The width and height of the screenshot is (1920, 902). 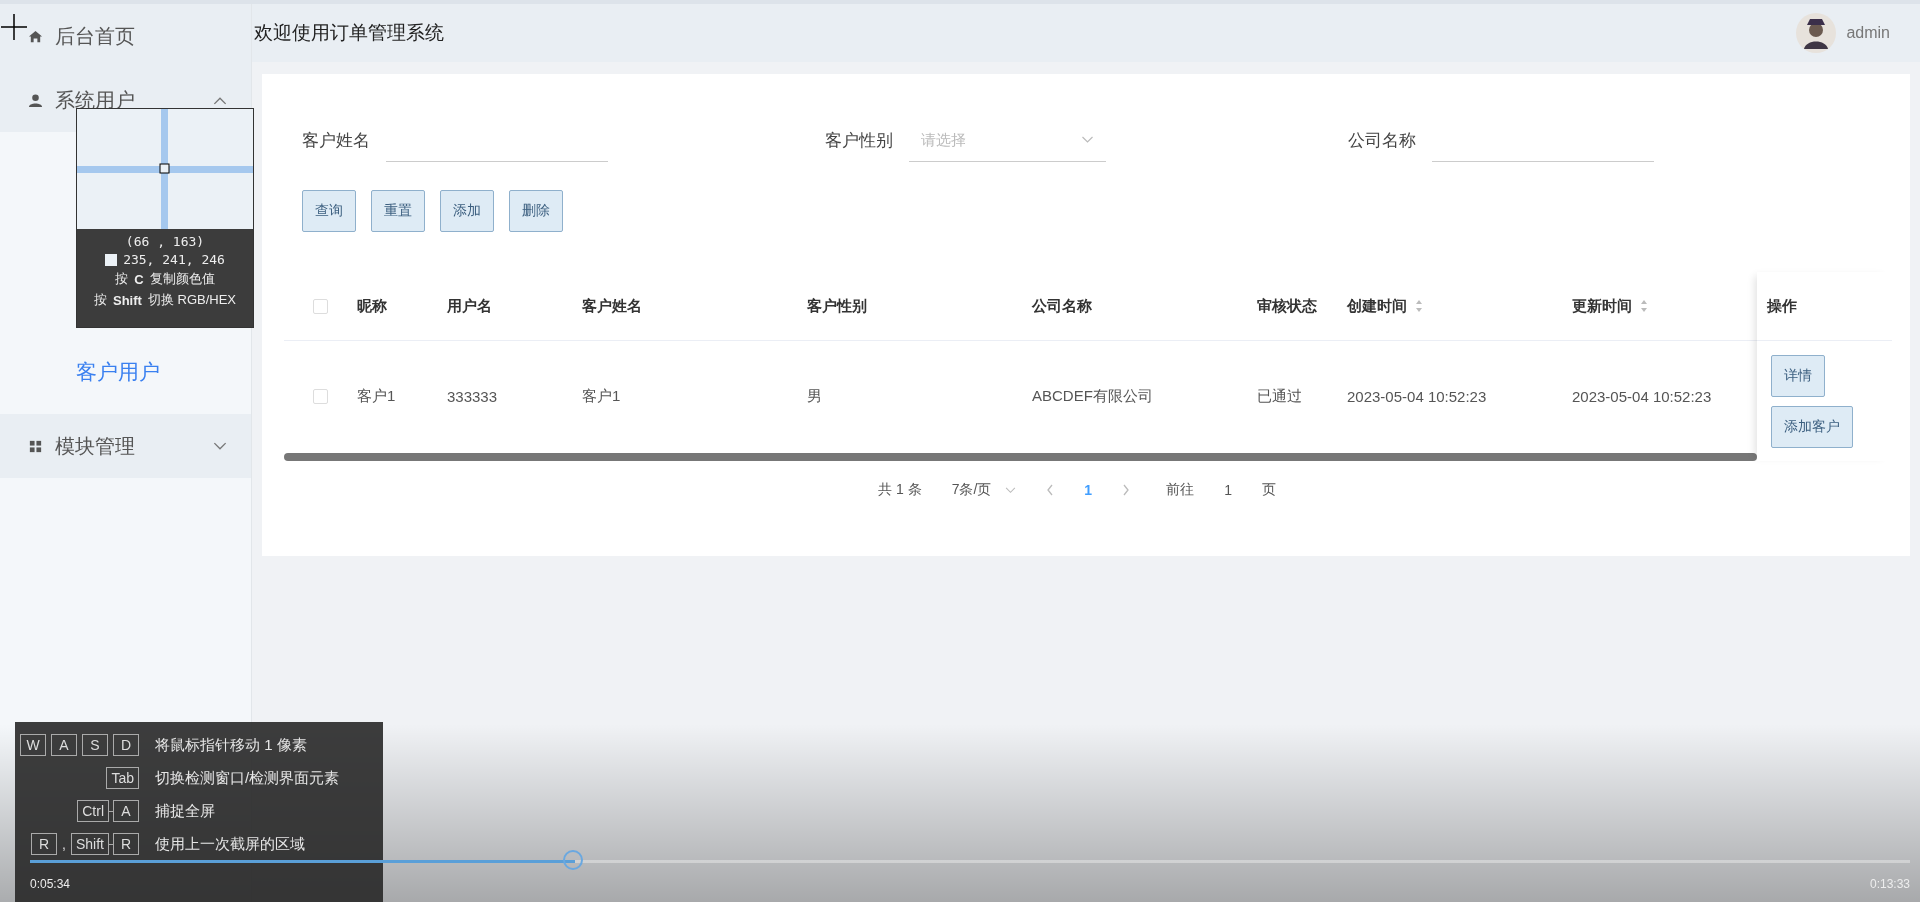 I want to click on crosshair-cursor-icon, so click(x=14, y=27).